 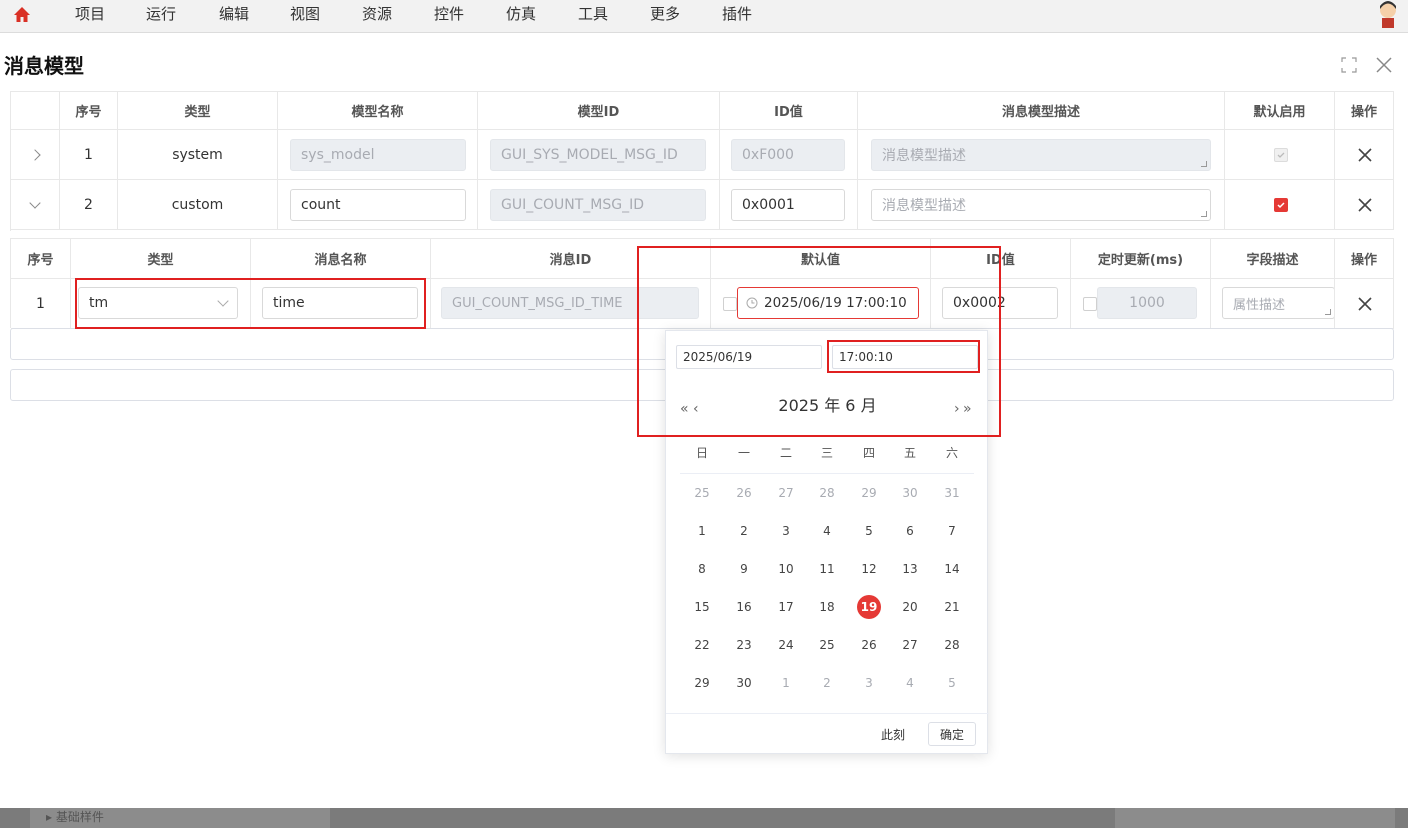 What do you see at coordinates (377, 13) in the screenshot?
I see `menu-item-resource: 资源` at bounding box center [377, 13].